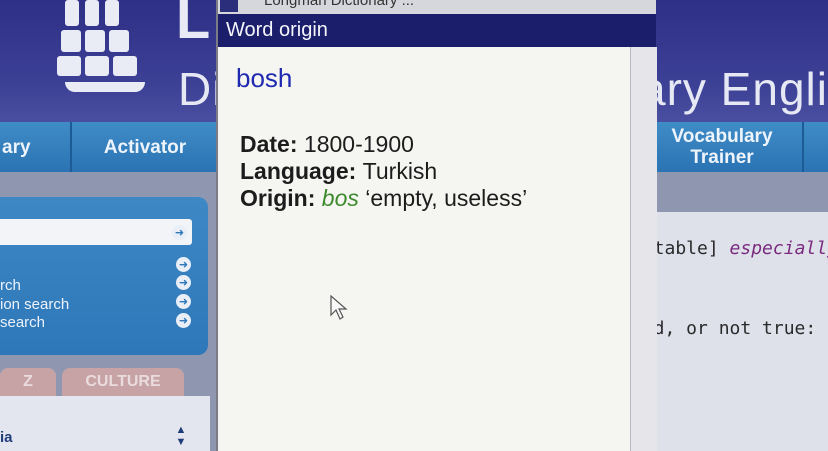  Describe the element at coordinates (179, 232) in the screenshot. I see `search-go-icon: ➜` at that location.